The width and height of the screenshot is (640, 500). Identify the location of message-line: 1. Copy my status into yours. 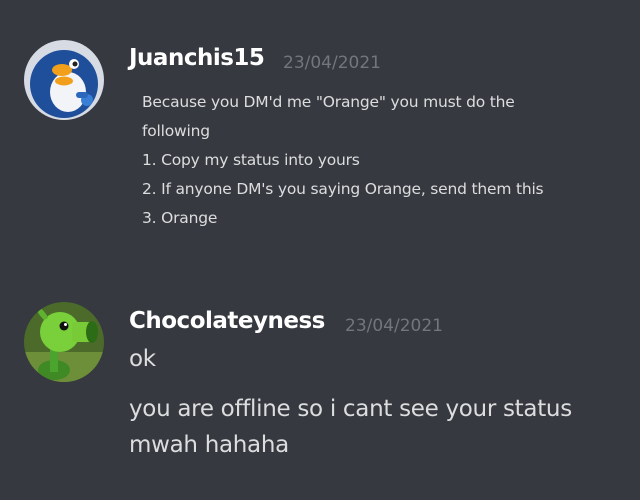
(251, 160).